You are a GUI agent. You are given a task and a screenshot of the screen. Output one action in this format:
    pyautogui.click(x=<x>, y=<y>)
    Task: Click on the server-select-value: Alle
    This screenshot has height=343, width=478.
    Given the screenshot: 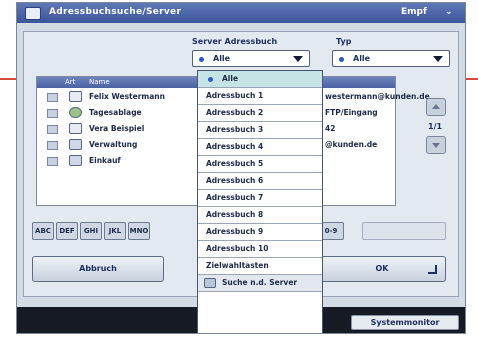 What is the action you would take?
    pyautogui.click(x=222, y=58)
    